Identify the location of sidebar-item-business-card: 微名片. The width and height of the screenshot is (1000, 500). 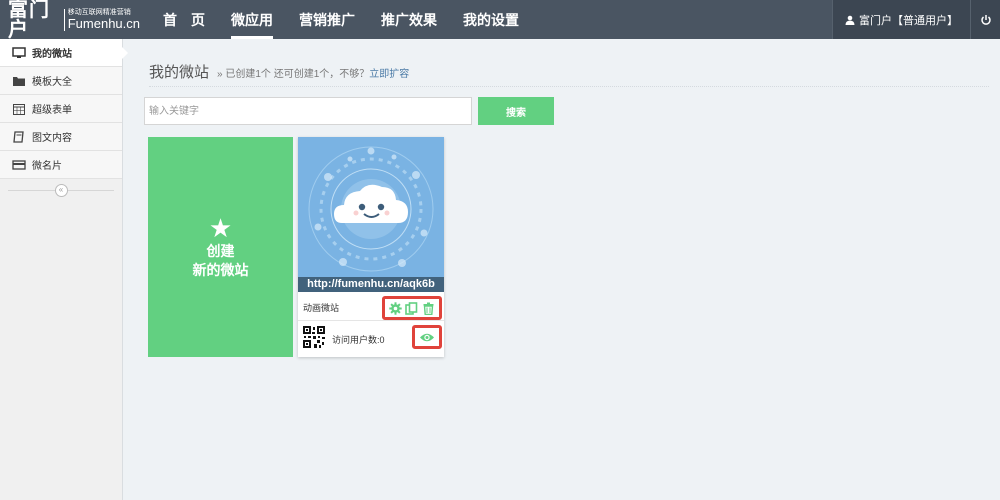
(61, 165).